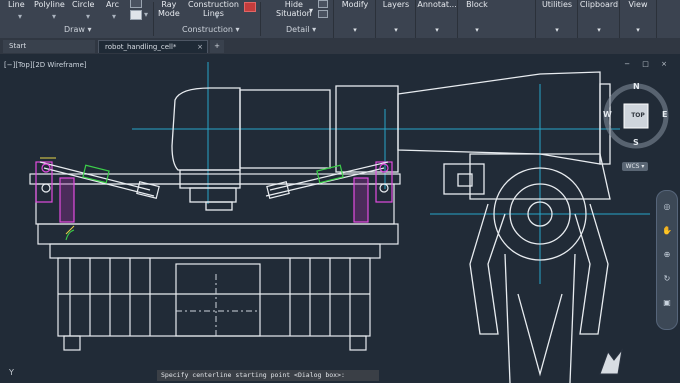 This screenshot has width=680, height=383. What do you see at coordinates (664, 114) in the screenshot?
I see `viewcube-east: E` at bounding box center [664, 114].